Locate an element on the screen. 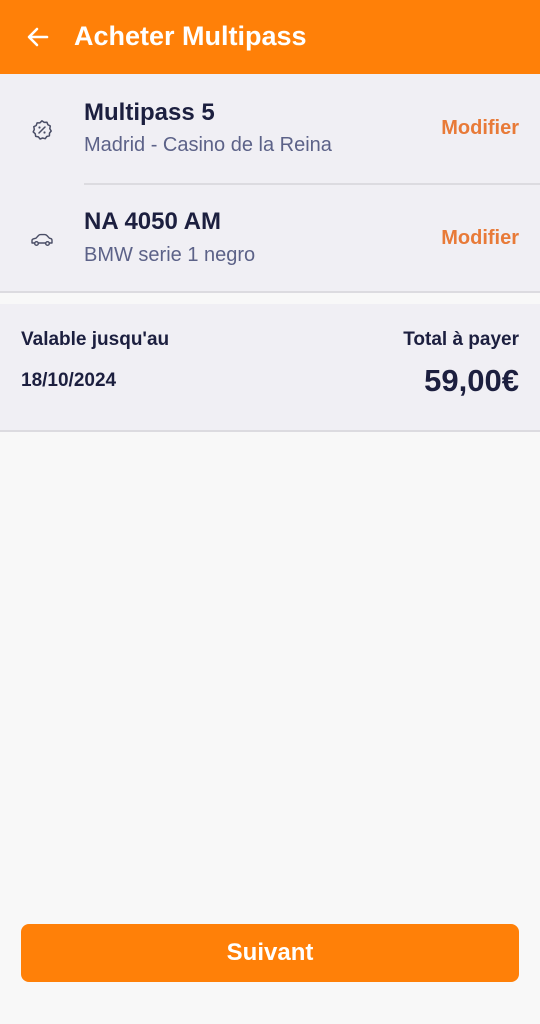  vehicle-plate: NA 4050 AM is located at coordinates (152, 221).